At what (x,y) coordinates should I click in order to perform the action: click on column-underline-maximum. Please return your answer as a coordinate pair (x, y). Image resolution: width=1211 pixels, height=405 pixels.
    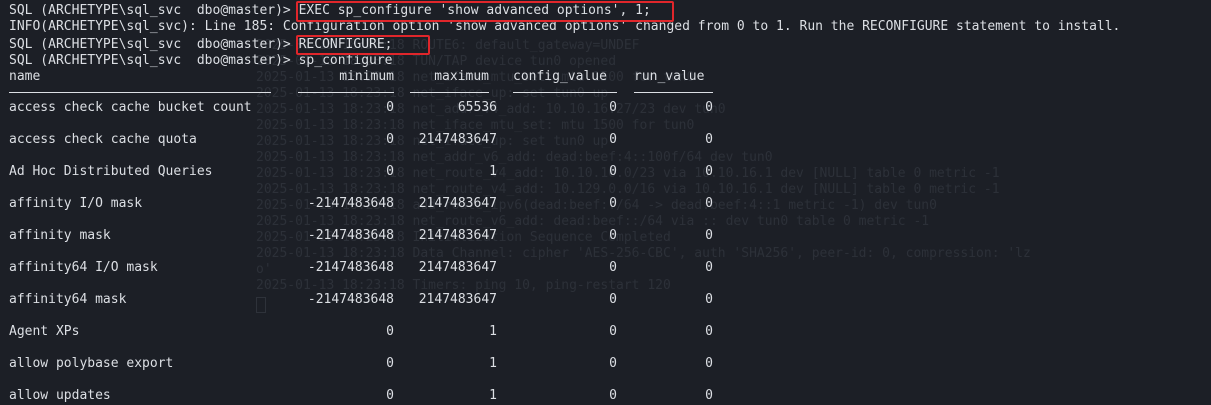
    Looking at the image, I should click on (449, 92).